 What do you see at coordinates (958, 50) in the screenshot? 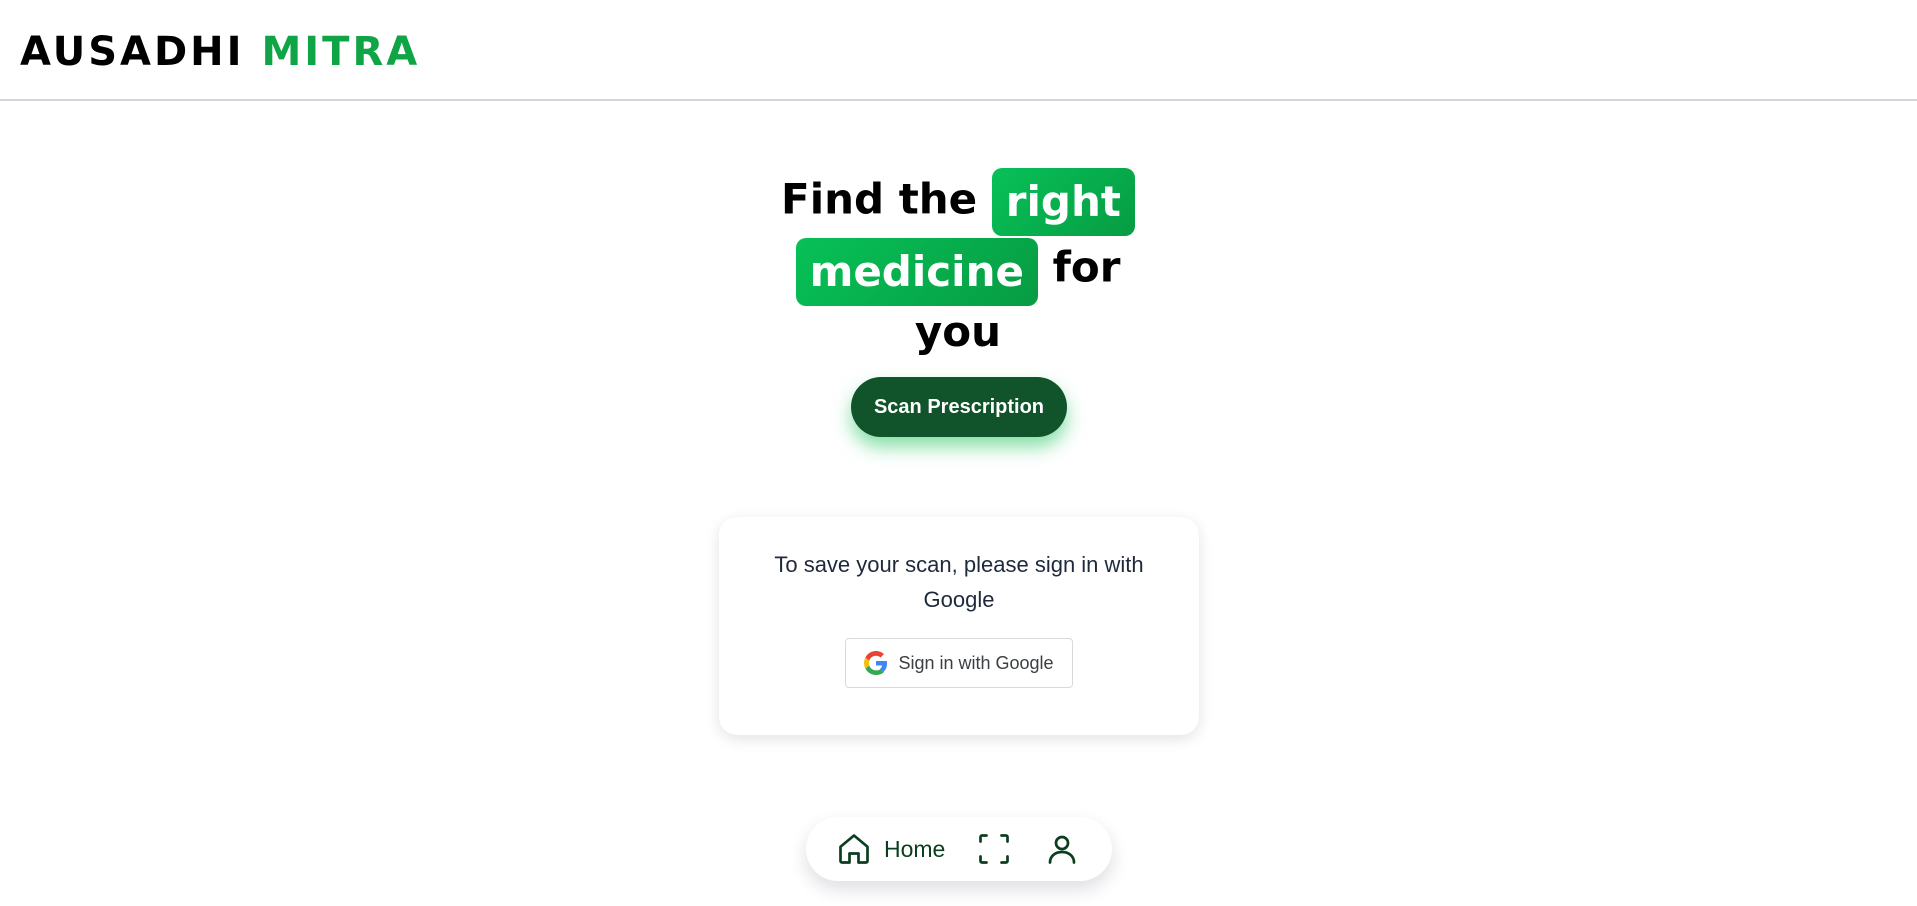
I see `top-header: AUSADHI MITRA` at bounding box center [958, 50].